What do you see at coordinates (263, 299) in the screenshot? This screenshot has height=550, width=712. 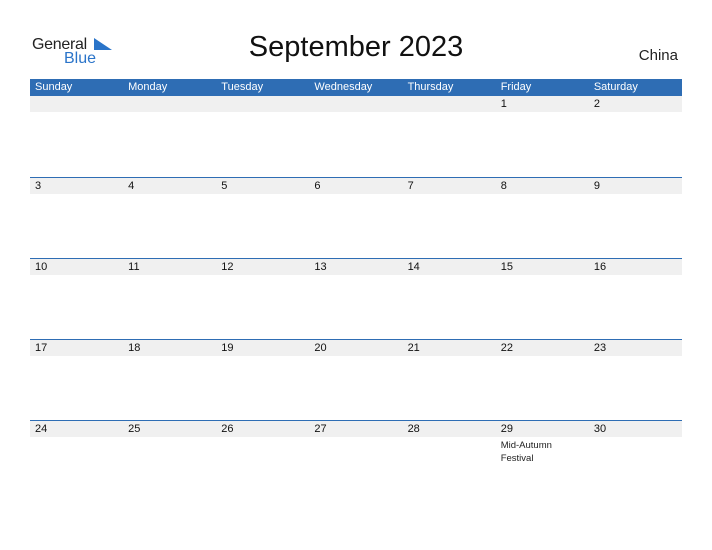 I see `day-cell: 12` at bounding box center [263, 299].